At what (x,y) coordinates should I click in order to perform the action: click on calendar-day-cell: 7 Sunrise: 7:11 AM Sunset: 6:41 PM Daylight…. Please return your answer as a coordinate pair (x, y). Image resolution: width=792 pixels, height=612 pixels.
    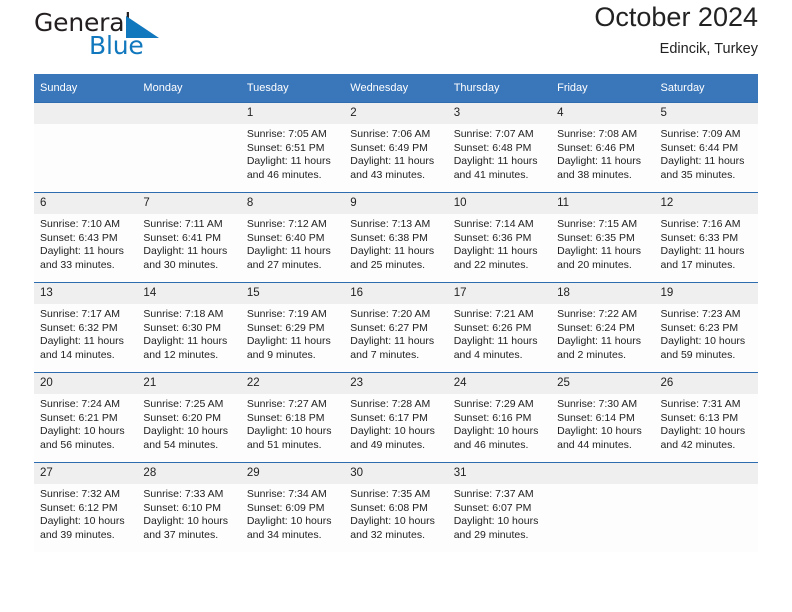
    Looking at the image, I should click on (189, 237).